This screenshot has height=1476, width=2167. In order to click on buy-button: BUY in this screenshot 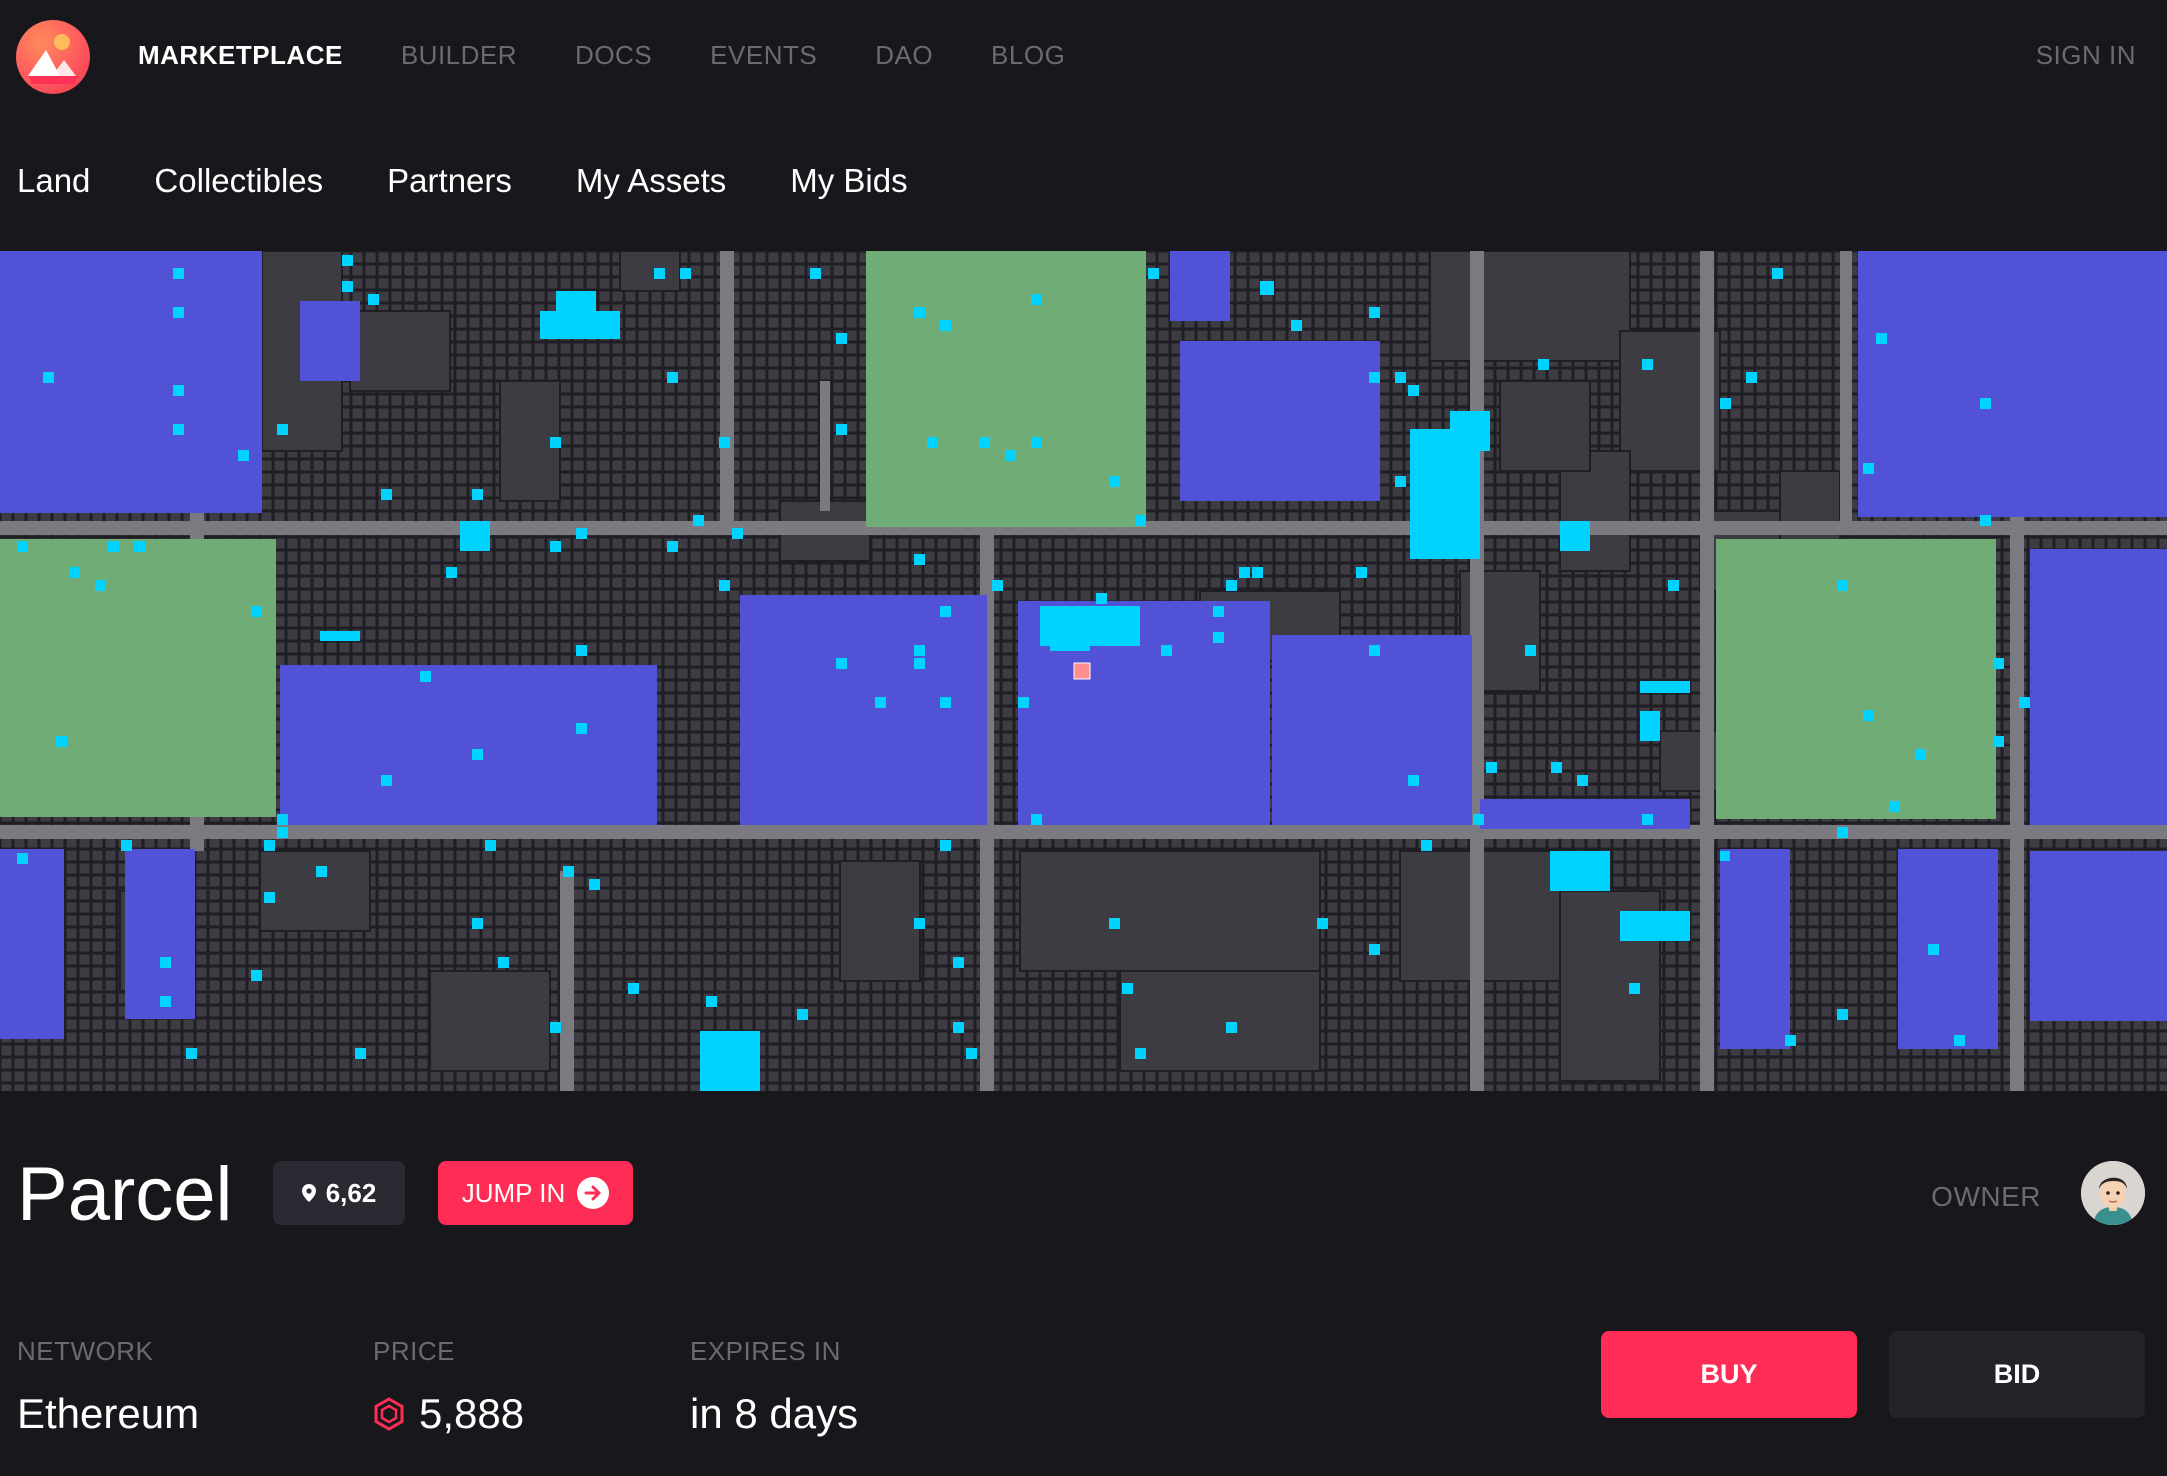, I will do `click(1729, 1374)`.